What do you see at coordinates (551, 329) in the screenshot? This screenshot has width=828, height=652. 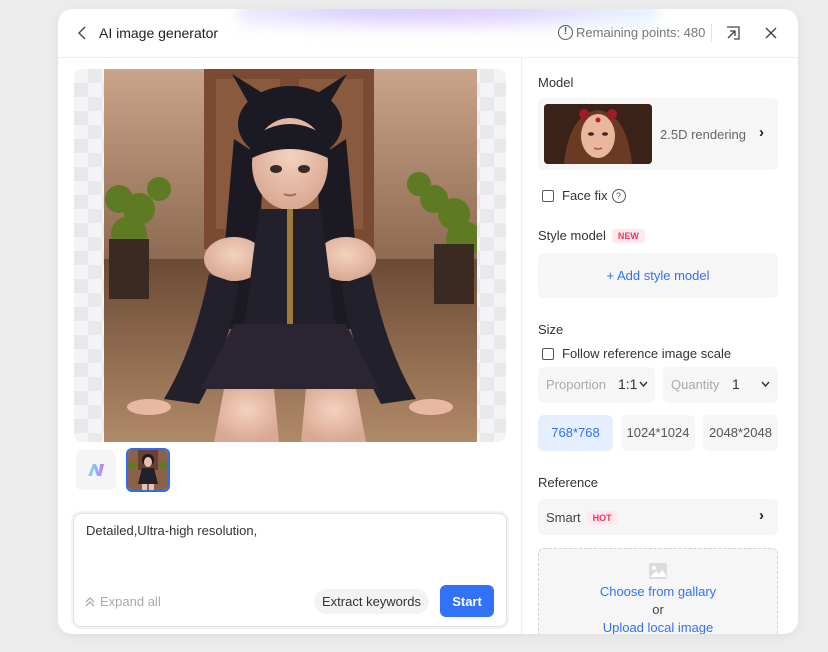 I see `size-section-label: Size` at bounding box center [551, 329].